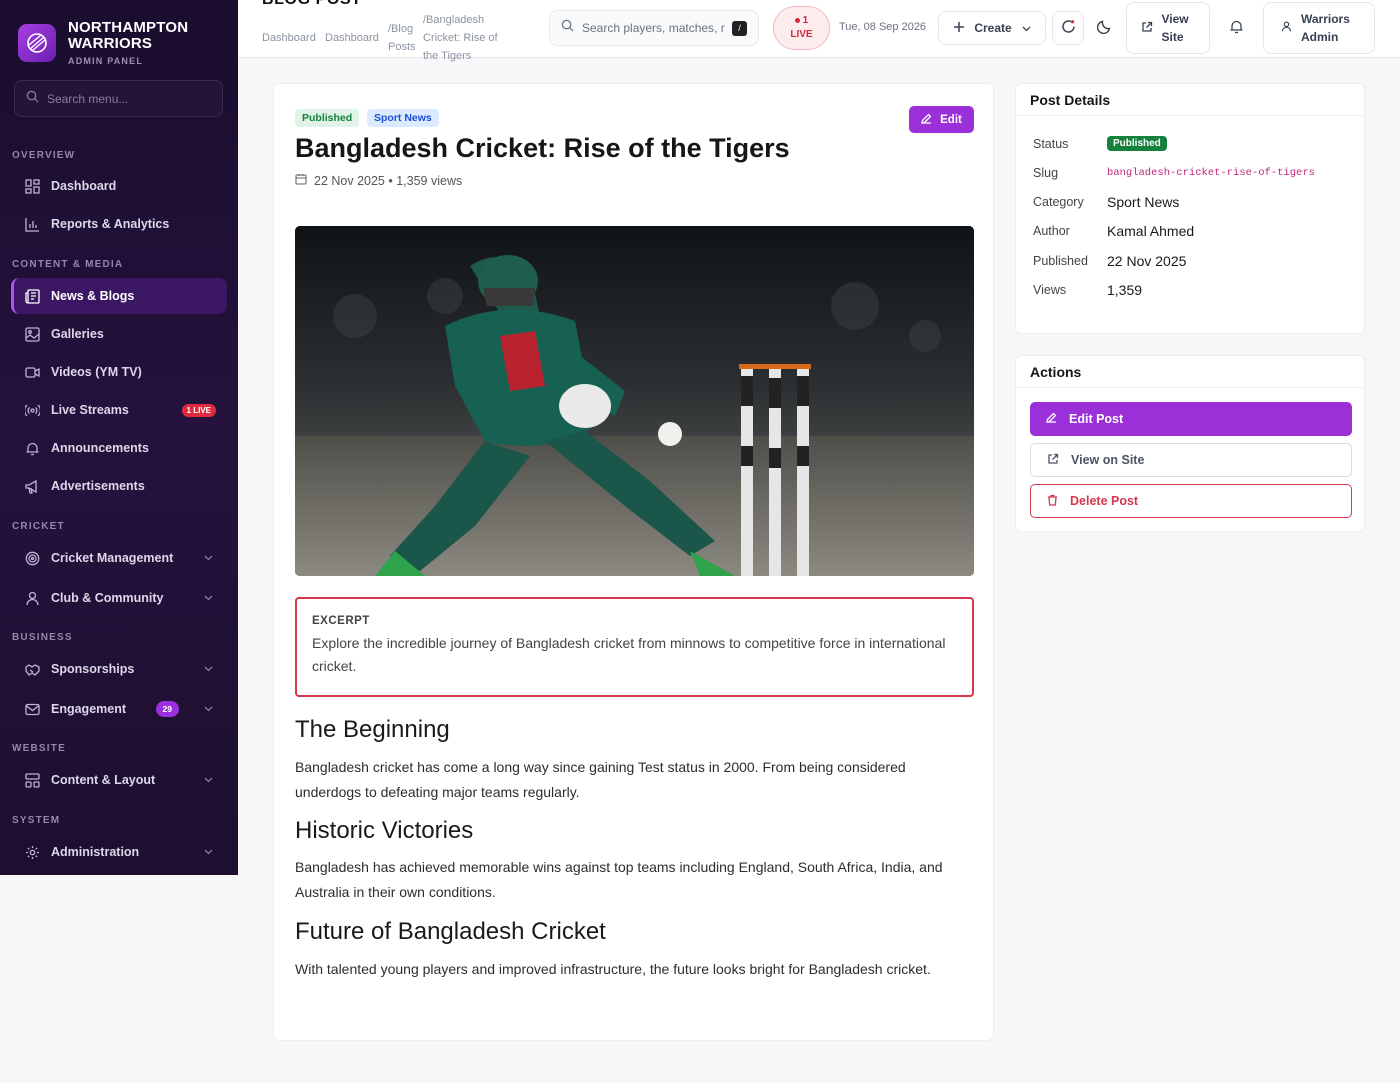 This screenshot has width=1400, height=1083. What do you see at coordinates (352, 38) in the screenshot?
I see `breadcrumb-dashboard-2: Dashboard` at bounding box center [352, 38].